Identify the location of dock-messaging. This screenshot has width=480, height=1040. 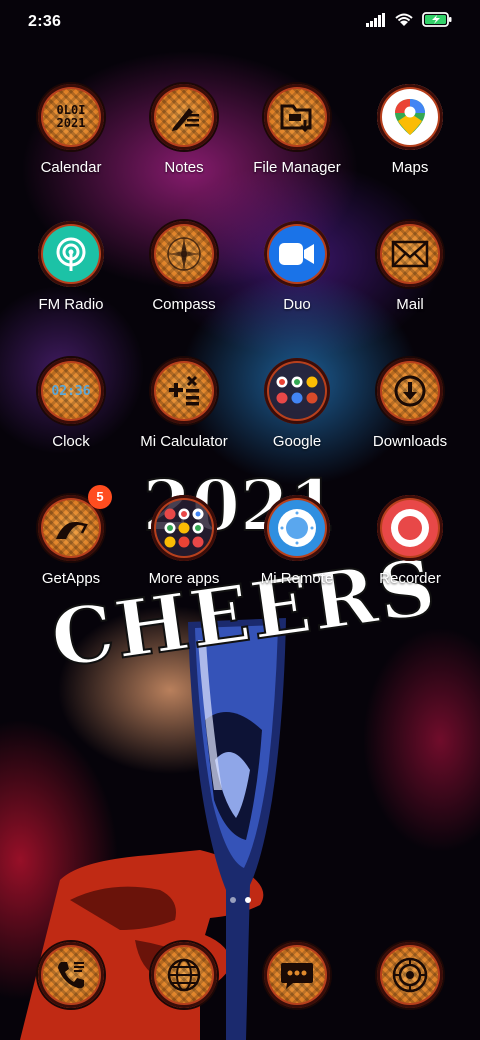
(297, 975).